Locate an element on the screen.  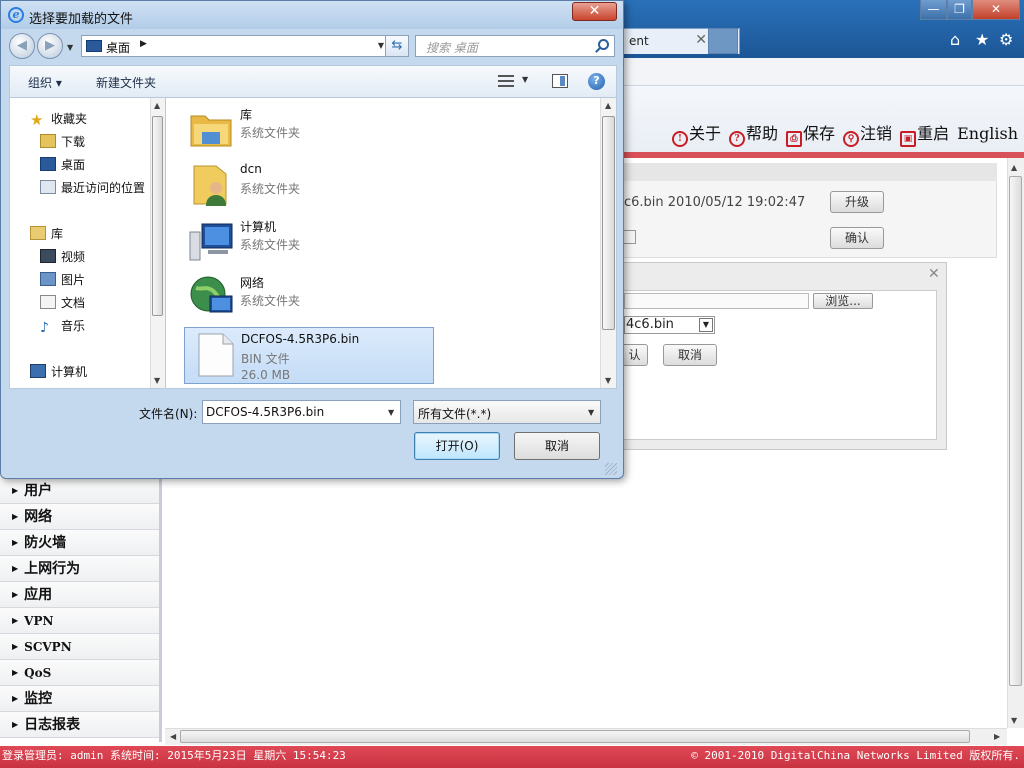
preview-pane-icon is located at coordinates (560, 81).